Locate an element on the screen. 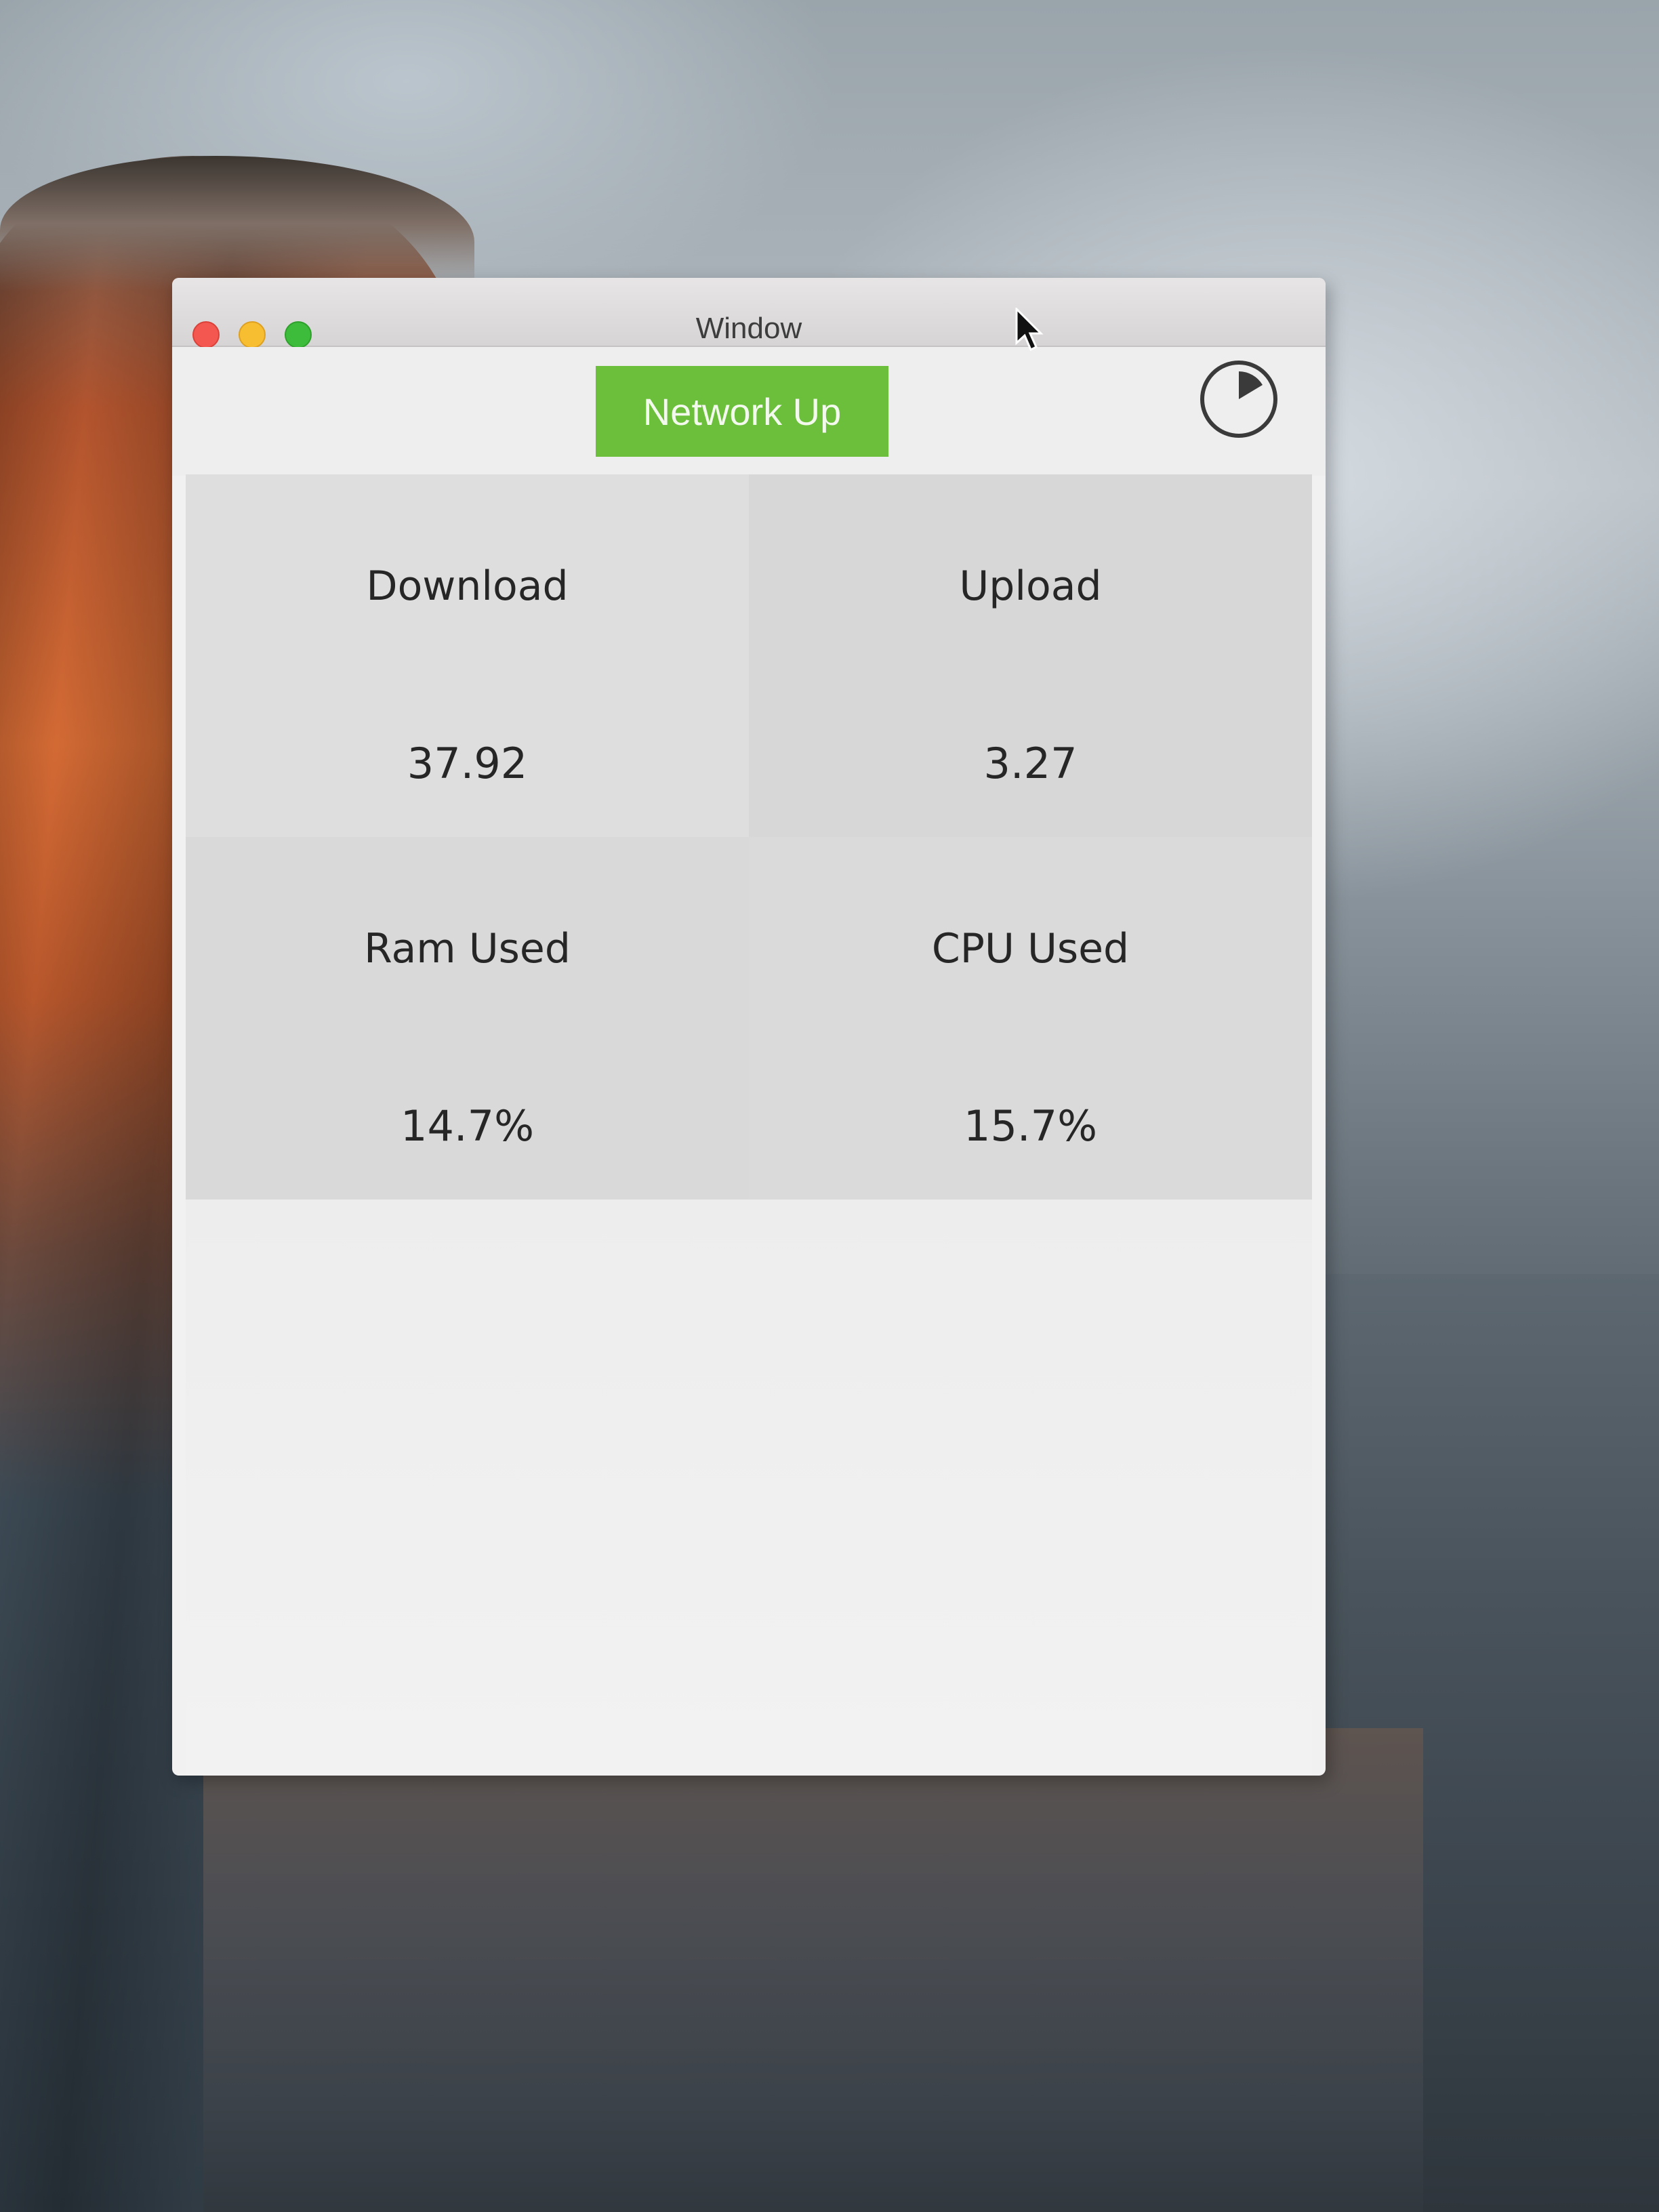 The height and width of the screenshot is (2212, 1659). cpu-label: CPU Used is located at coordinates (1030, 949).